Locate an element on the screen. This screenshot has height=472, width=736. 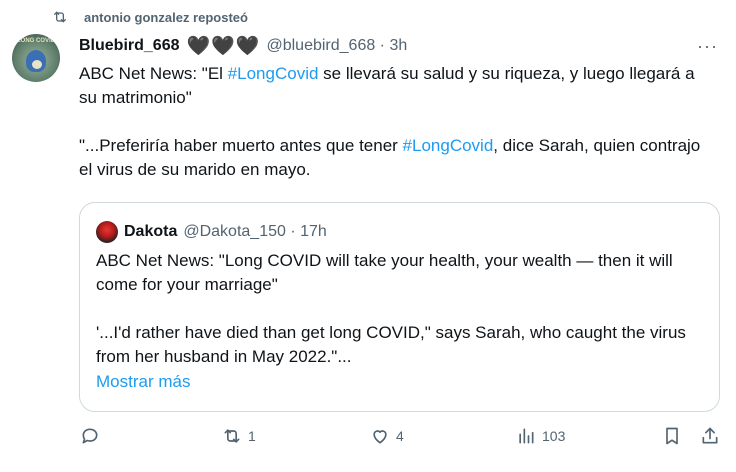
display-name: Bluebird_668 is located at coordinates (129, 46).